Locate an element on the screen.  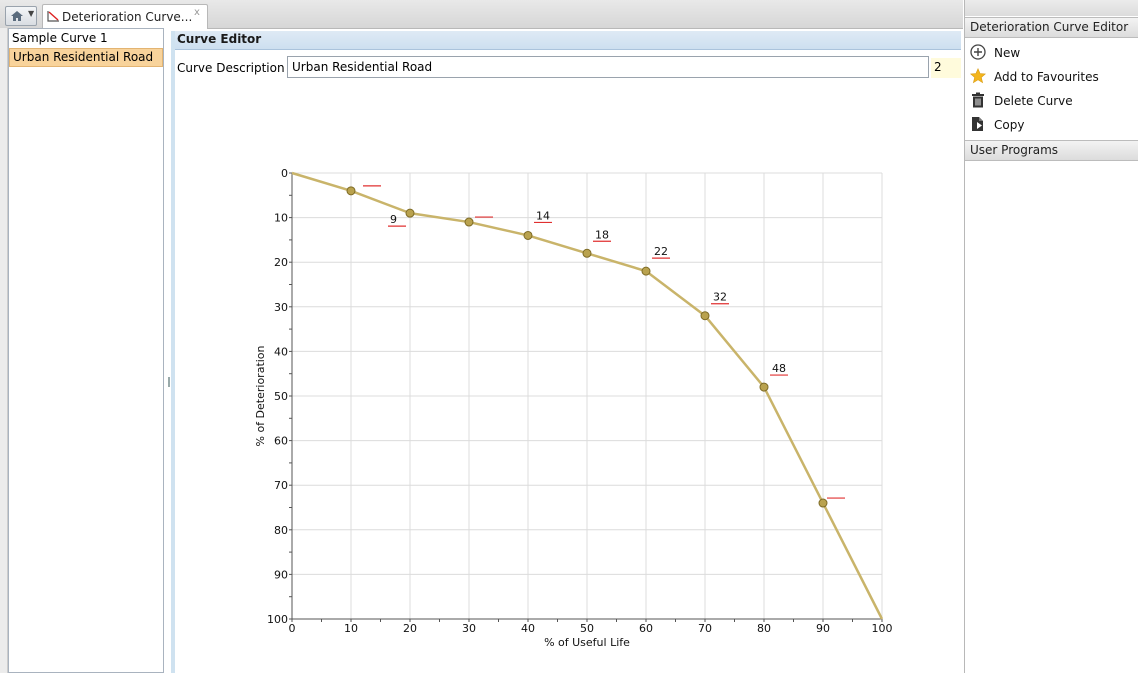
list-item-selected: Urban Residential Road is located at coordinates (86, 57).